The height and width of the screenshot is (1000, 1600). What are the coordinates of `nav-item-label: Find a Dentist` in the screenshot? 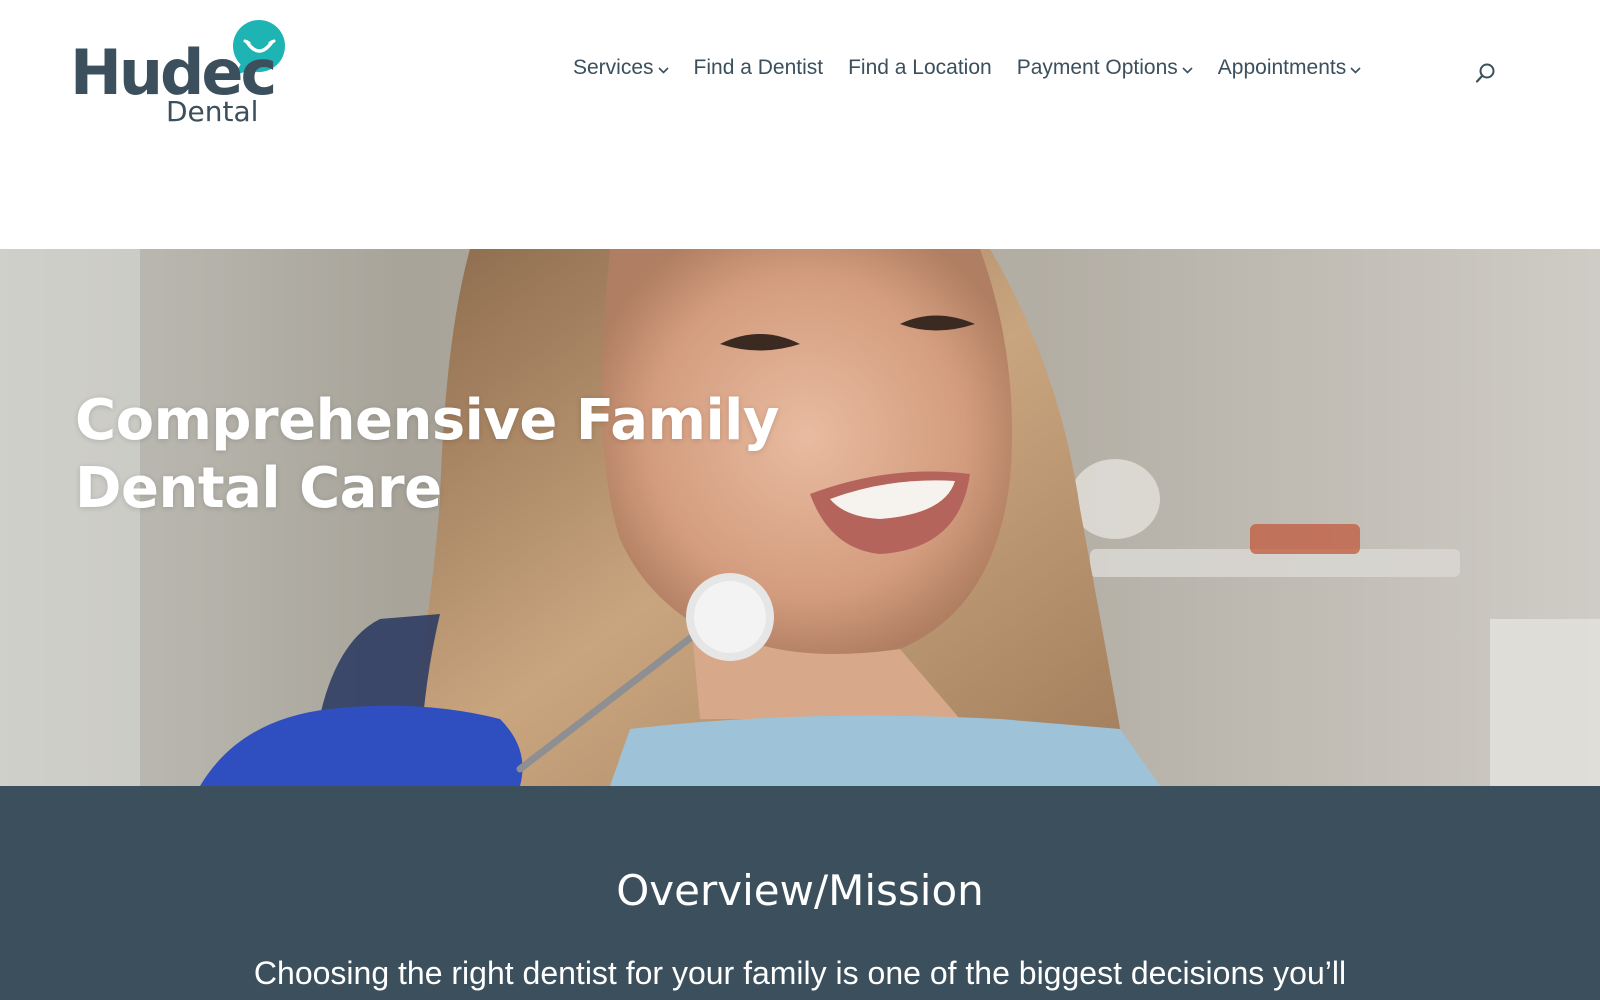 It's located at (758, 67).